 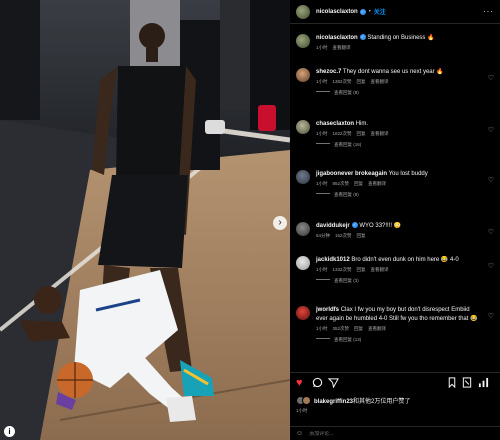 I want to click on comment-text: You lost buddy, so click(x=408, y=174).